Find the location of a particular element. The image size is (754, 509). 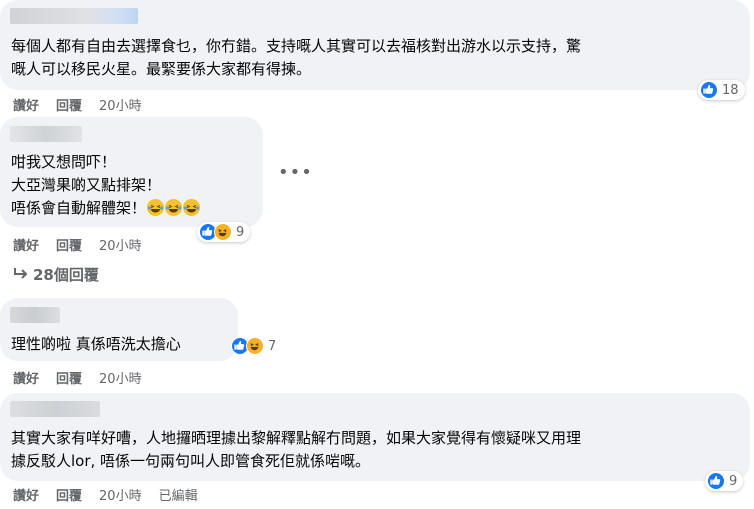

comment-actions: 讚好 回覆 20小時 已編輯 is located at coordinates (114, 494).